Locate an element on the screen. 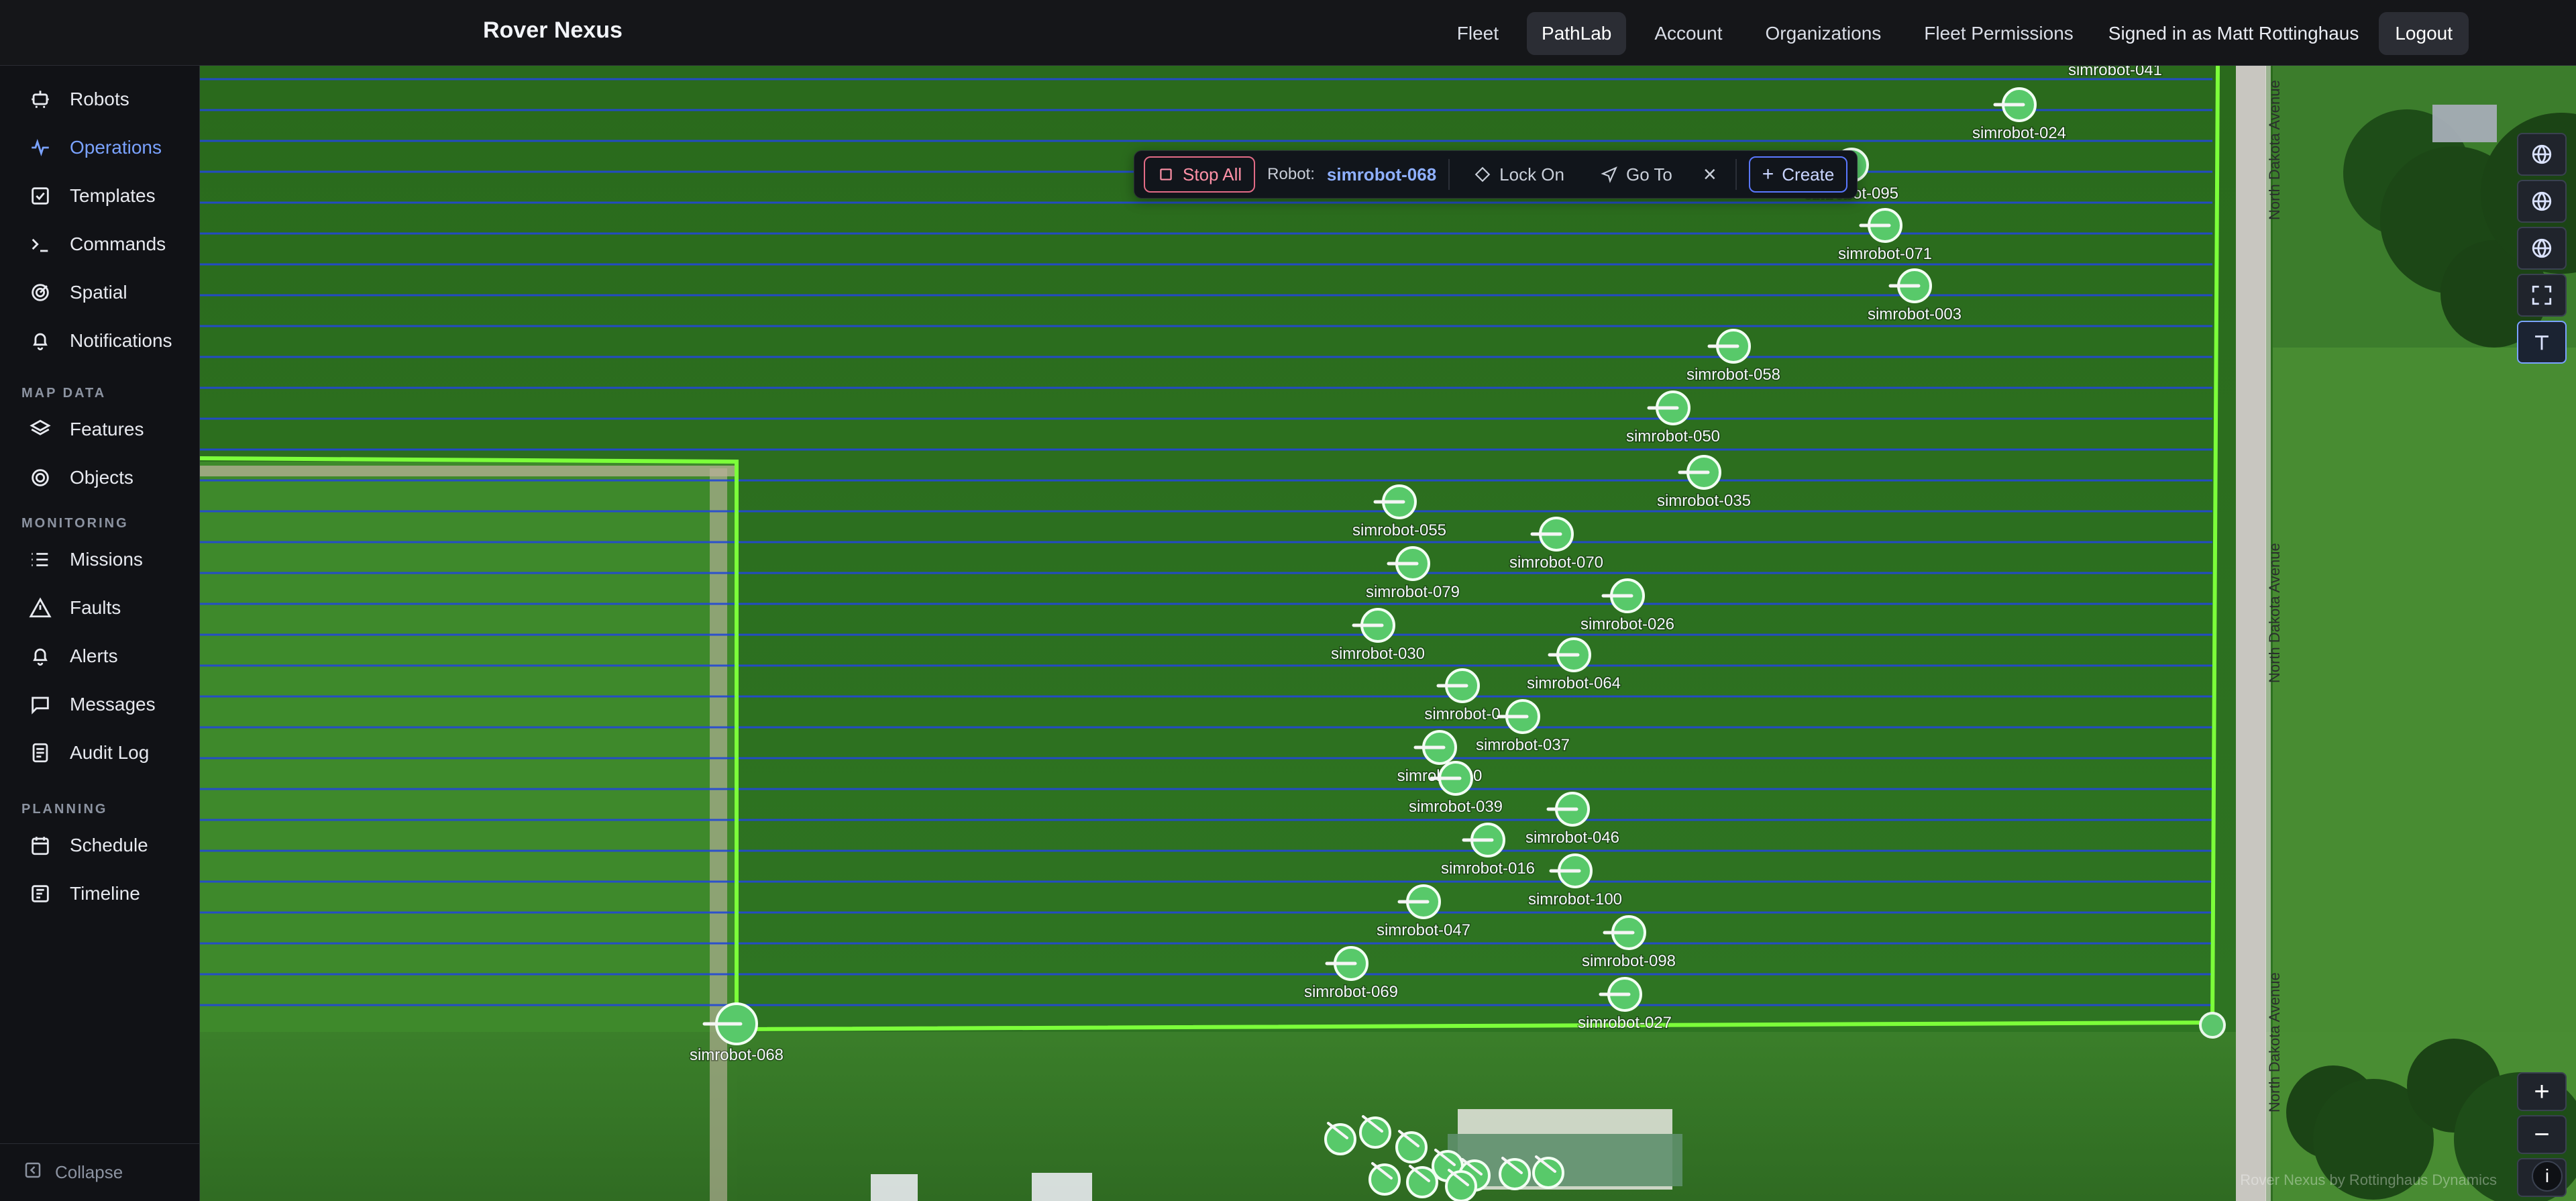  nav-organizations: Organizations is located at coordinates (1823, 33).